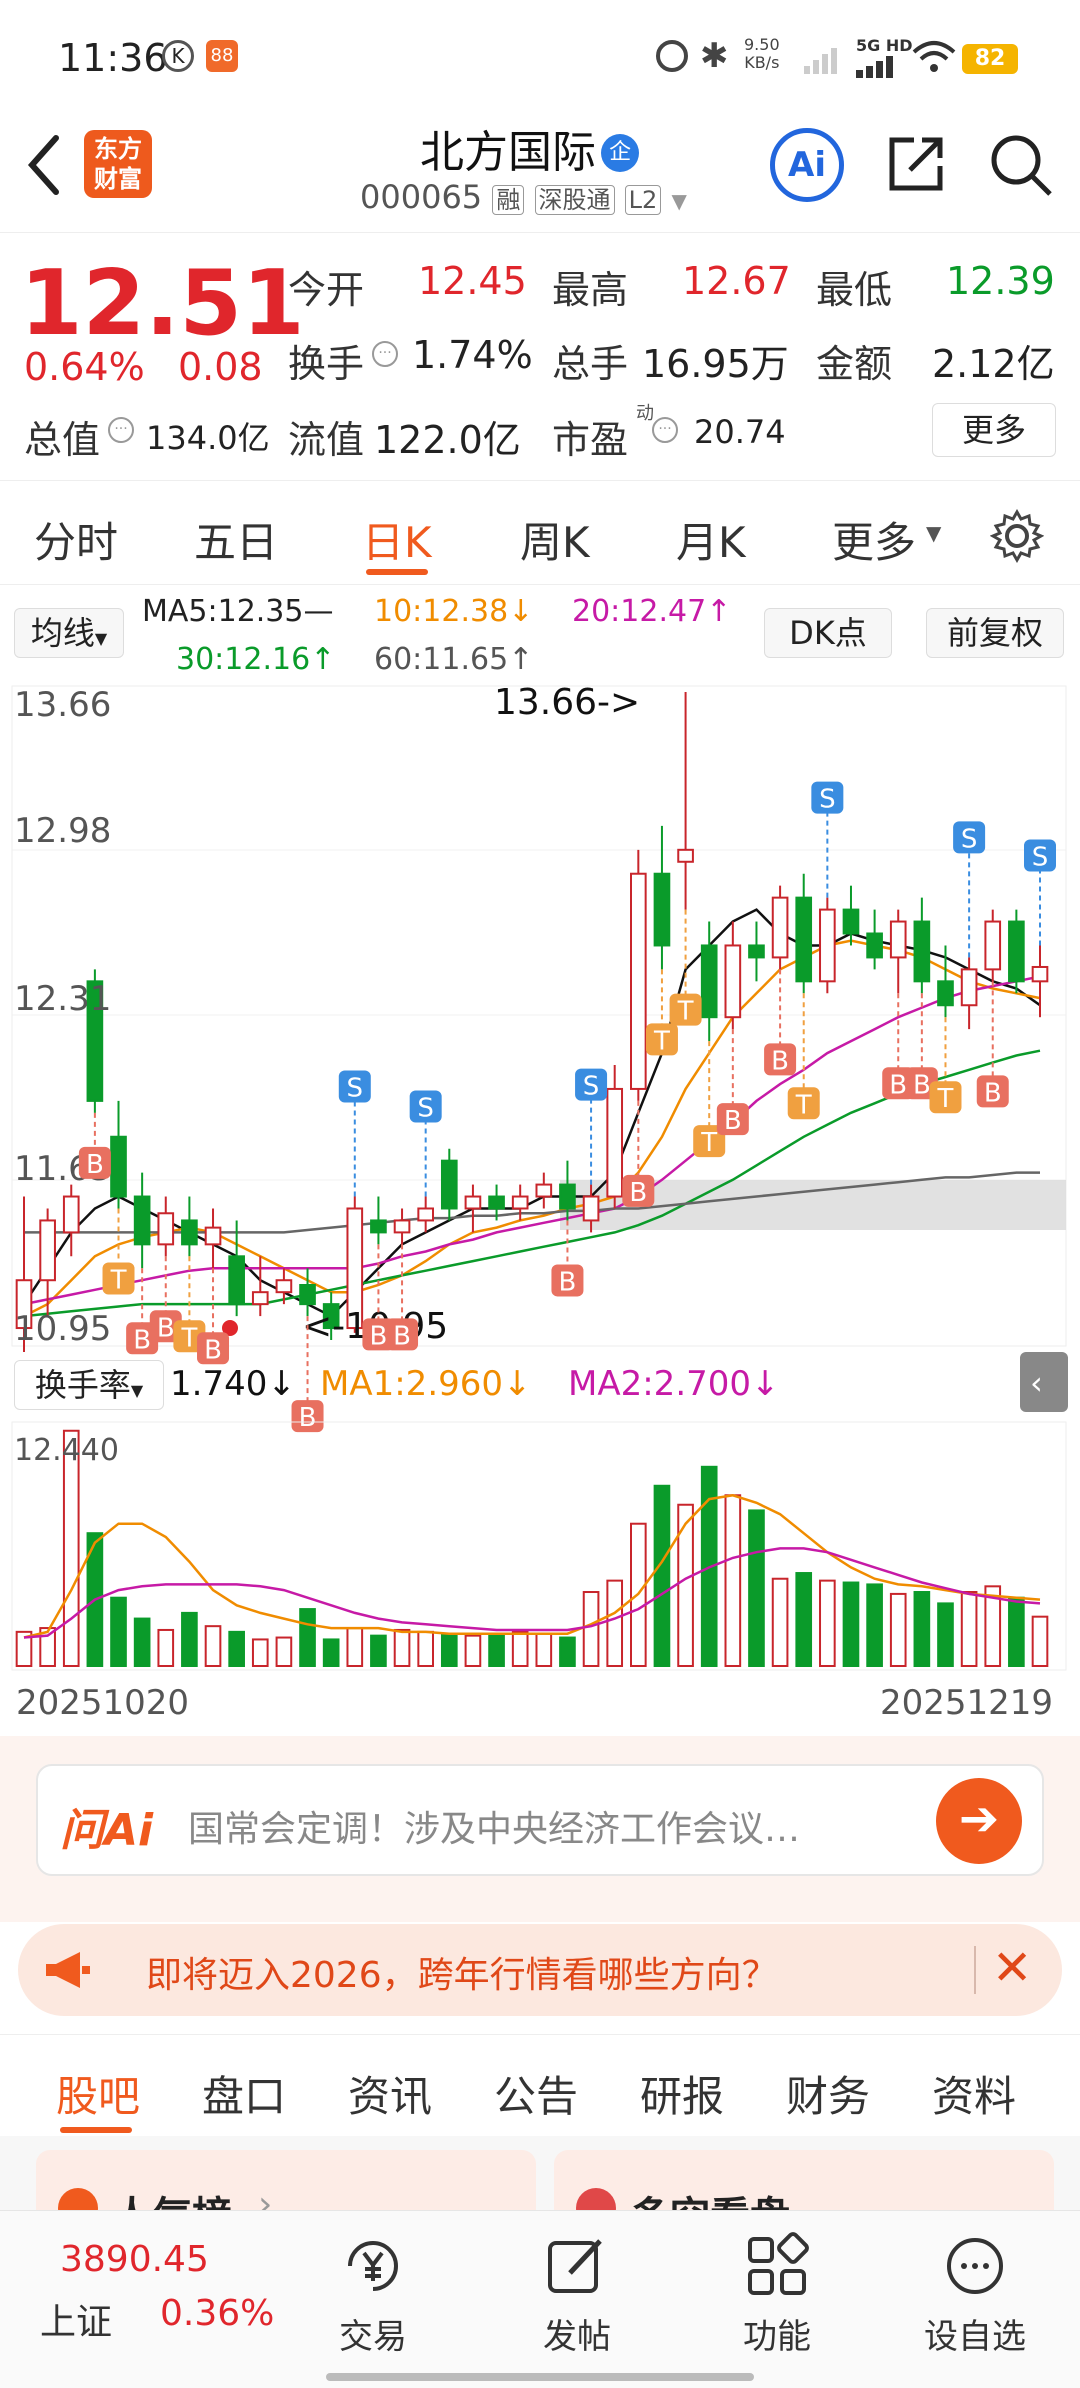  What do you see at coordinates (975, 2294) in the screenshot?
I see `nav-watchlist: 设自选` at bounding box center [975, 2294].